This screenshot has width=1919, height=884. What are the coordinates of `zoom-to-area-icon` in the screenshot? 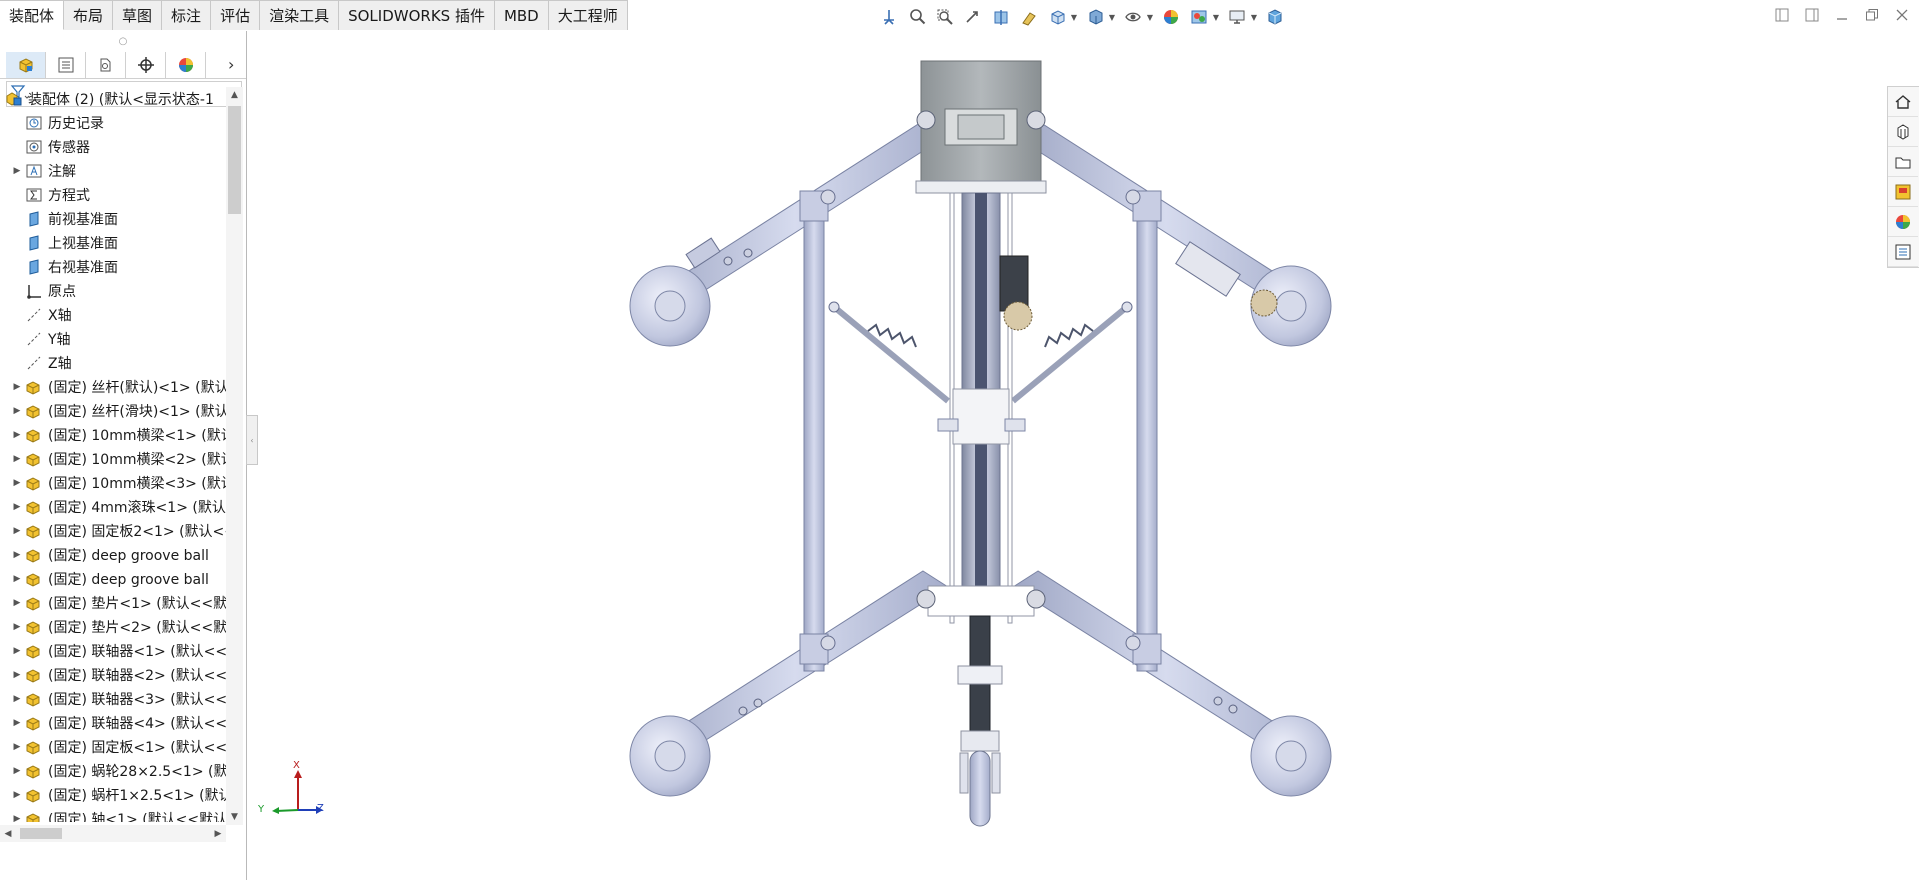 It's located at (945, 17).